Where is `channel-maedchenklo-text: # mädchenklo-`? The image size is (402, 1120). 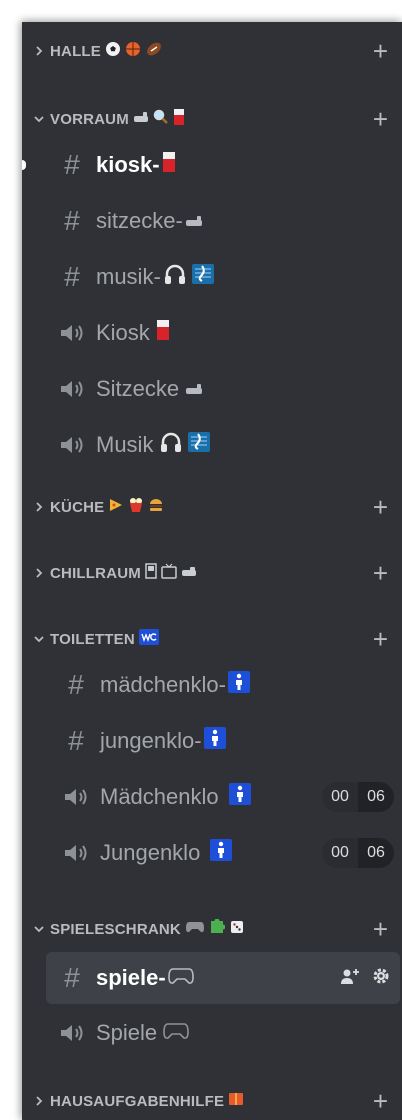
channel-maedchenklo-text: # mädchenklo- is located at coordinates (212, 685).